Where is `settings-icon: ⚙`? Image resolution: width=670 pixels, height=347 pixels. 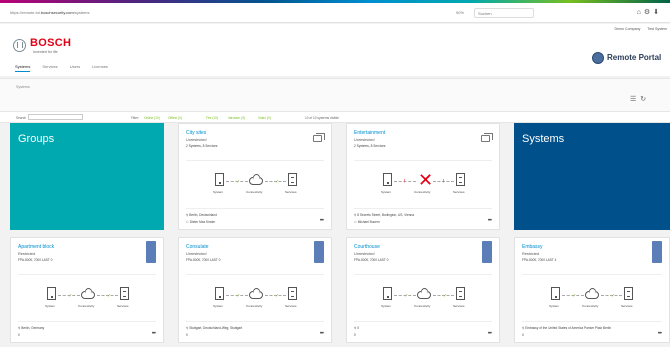
settings-icon: ⚙ is located at coordinates (648, 12).